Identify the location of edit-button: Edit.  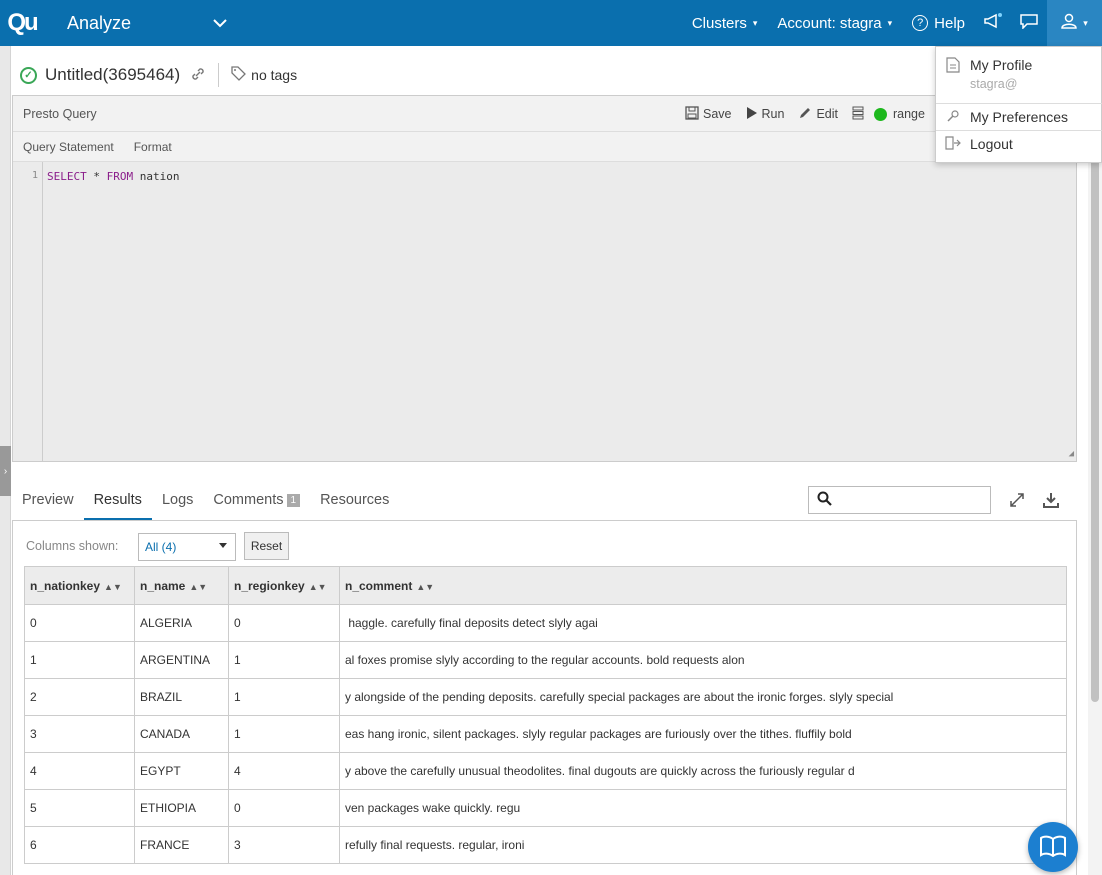
(818, 114).